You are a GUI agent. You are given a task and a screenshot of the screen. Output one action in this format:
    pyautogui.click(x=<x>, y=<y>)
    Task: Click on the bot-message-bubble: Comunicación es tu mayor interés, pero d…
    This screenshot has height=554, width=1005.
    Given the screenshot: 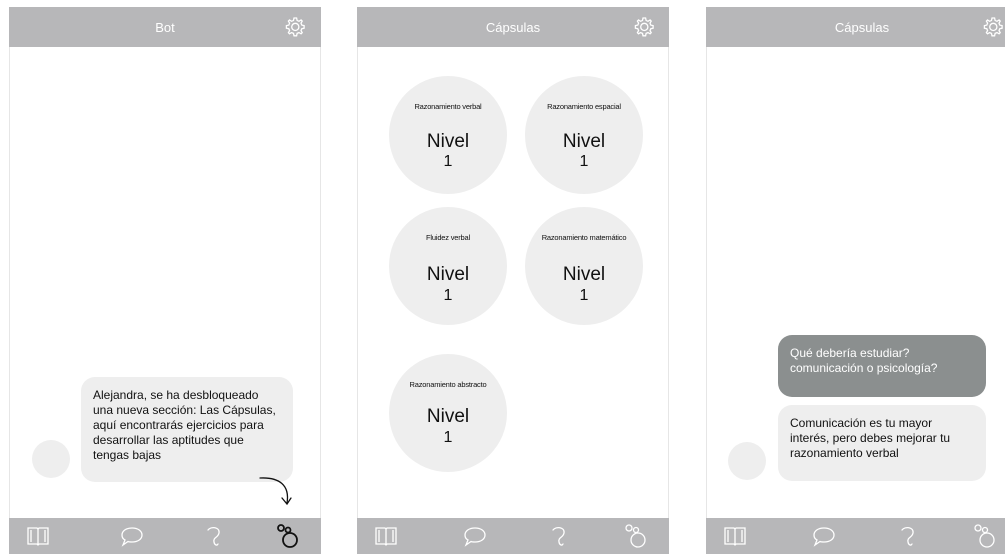 What is the action you would take?
    pyautogui.click(x=882, y=443)
    